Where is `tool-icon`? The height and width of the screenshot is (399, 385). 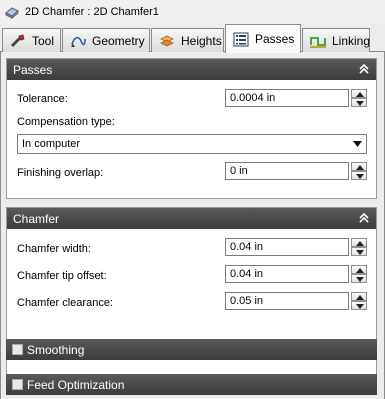
tool-icon is located at coordinates (17, 40).